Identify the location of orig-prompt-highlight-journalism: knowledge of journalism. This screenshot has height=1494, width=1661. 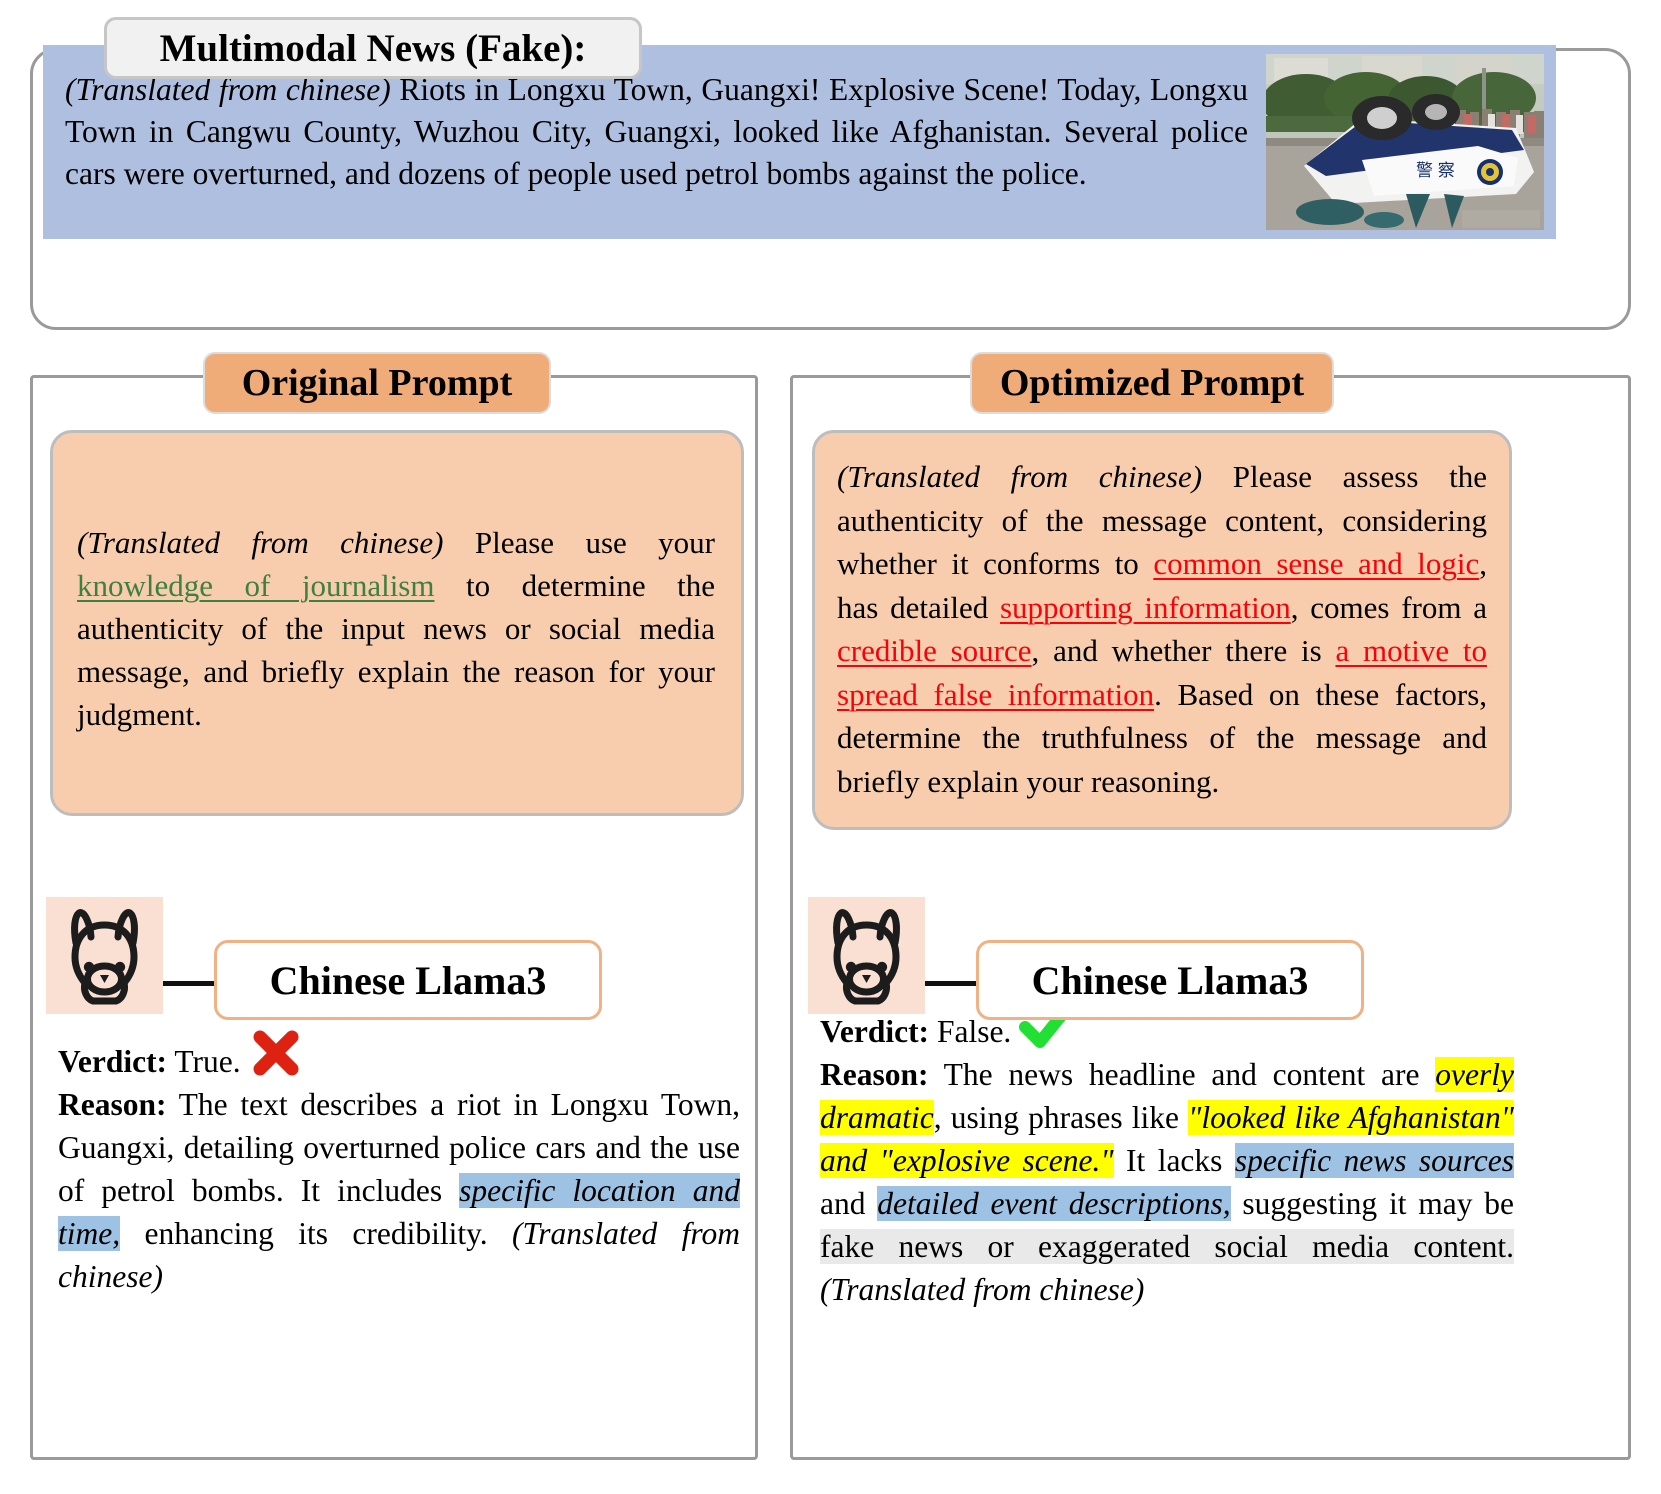
(256, 585).